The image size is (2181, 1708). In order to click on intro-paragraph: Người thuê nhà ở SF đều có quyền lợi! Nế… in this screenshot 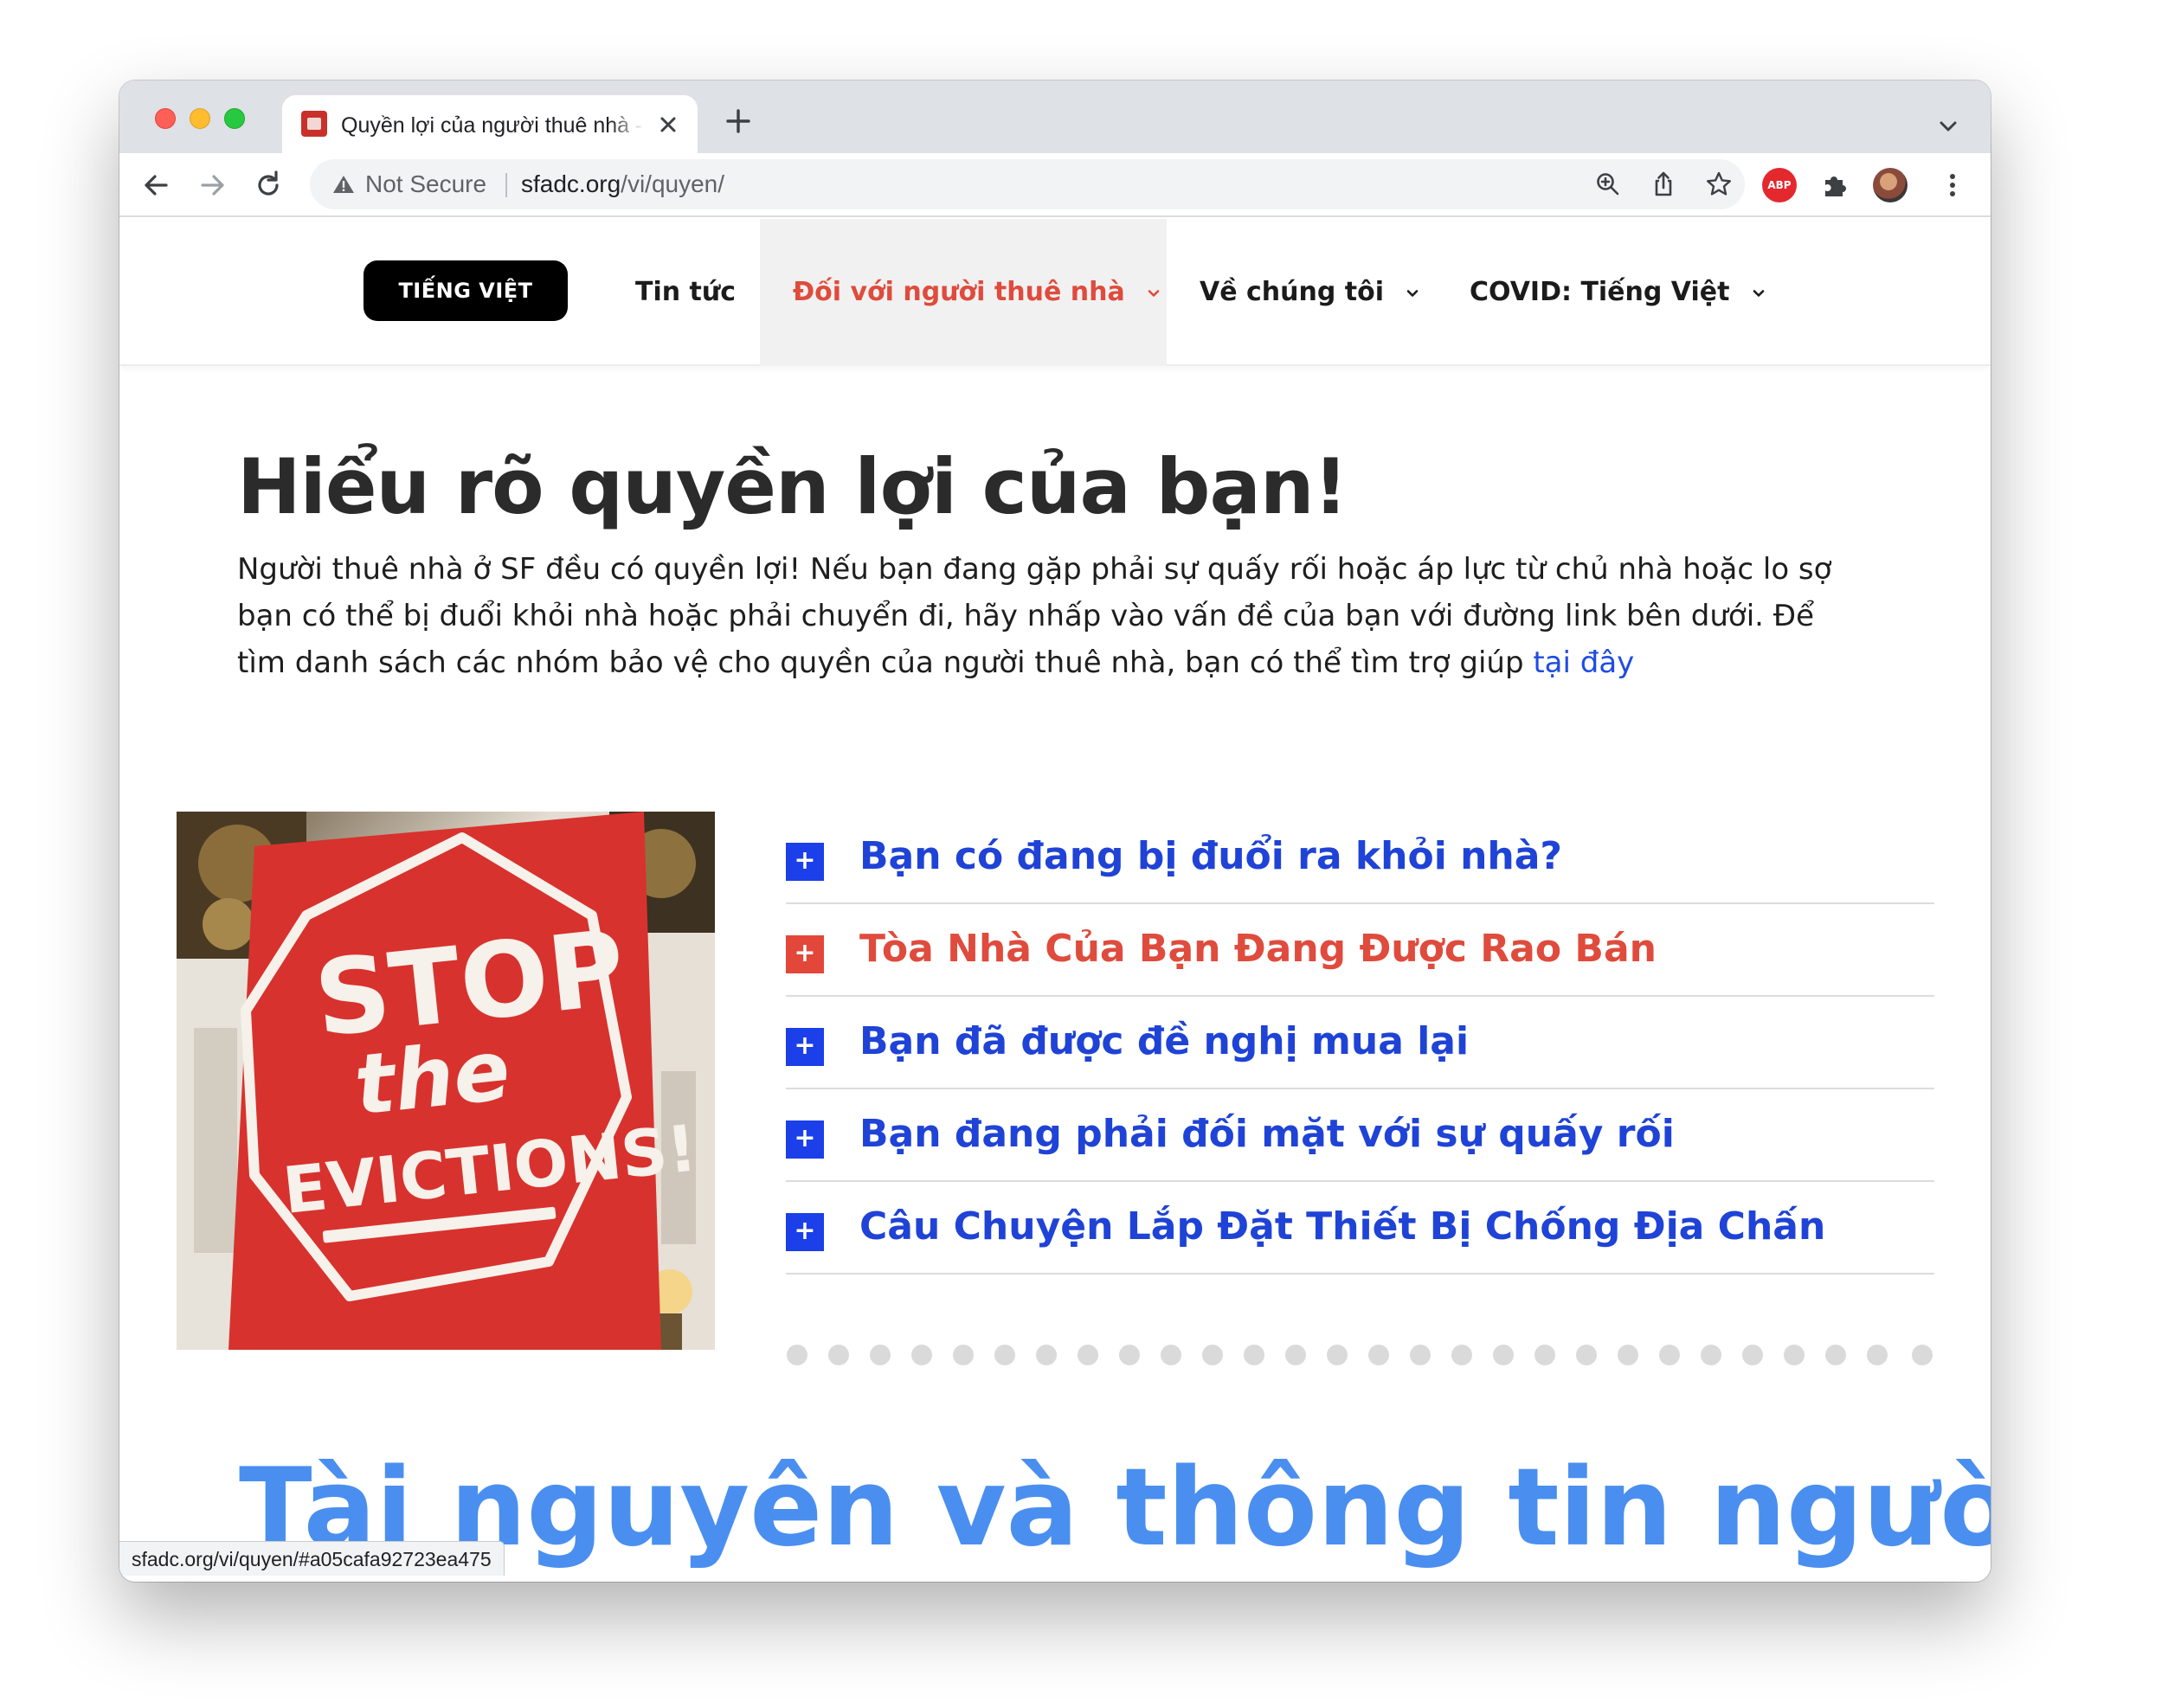, I will do `click(1050, 616)`.